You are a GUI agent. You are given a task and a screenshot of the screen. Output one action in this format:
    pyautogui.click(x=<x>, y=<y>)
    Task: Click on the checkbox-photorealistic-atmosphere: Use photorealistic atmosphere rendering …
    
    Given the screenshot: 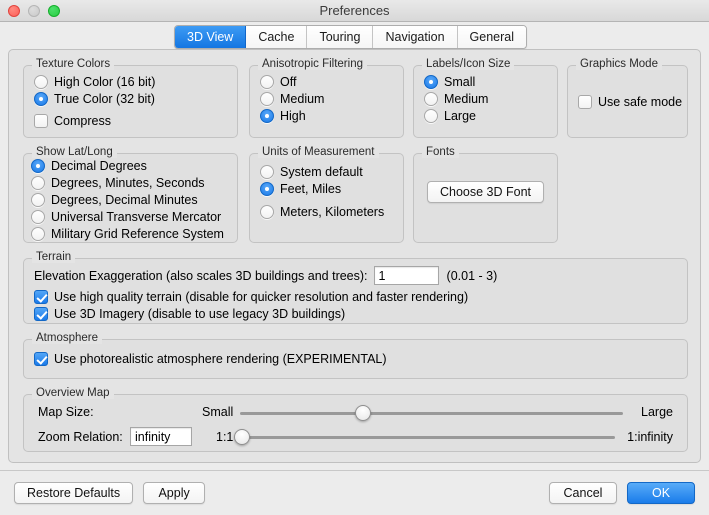 What is the action you would take?
    pyautogui.click(x=355, y=358)
    